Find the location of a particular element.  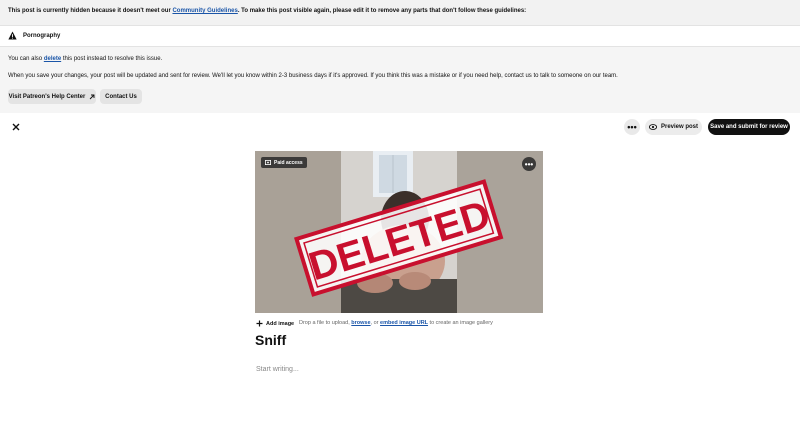

help-center-label: Visit Patreon's Help Center is located at coordinates (47, 96).